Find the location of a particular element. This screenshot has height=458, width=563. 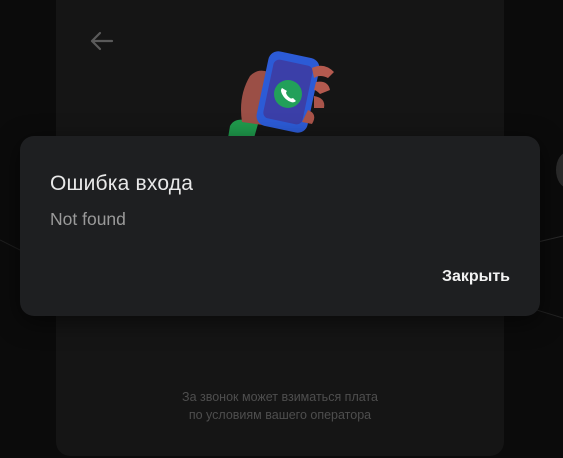

back-button is located at coordinates (101, 43).